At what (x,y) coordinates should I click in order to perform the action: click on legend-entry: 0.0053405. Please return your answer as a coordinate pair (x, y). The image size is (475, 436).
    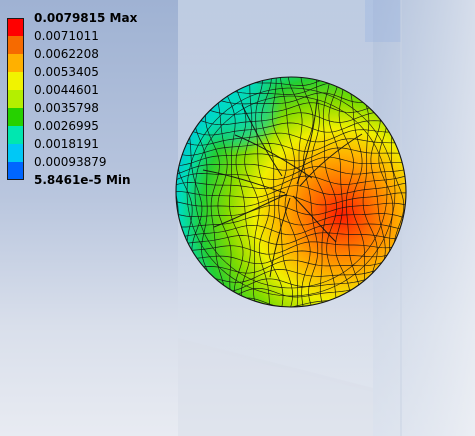
    Looking at the image, I should click on (77, 77).